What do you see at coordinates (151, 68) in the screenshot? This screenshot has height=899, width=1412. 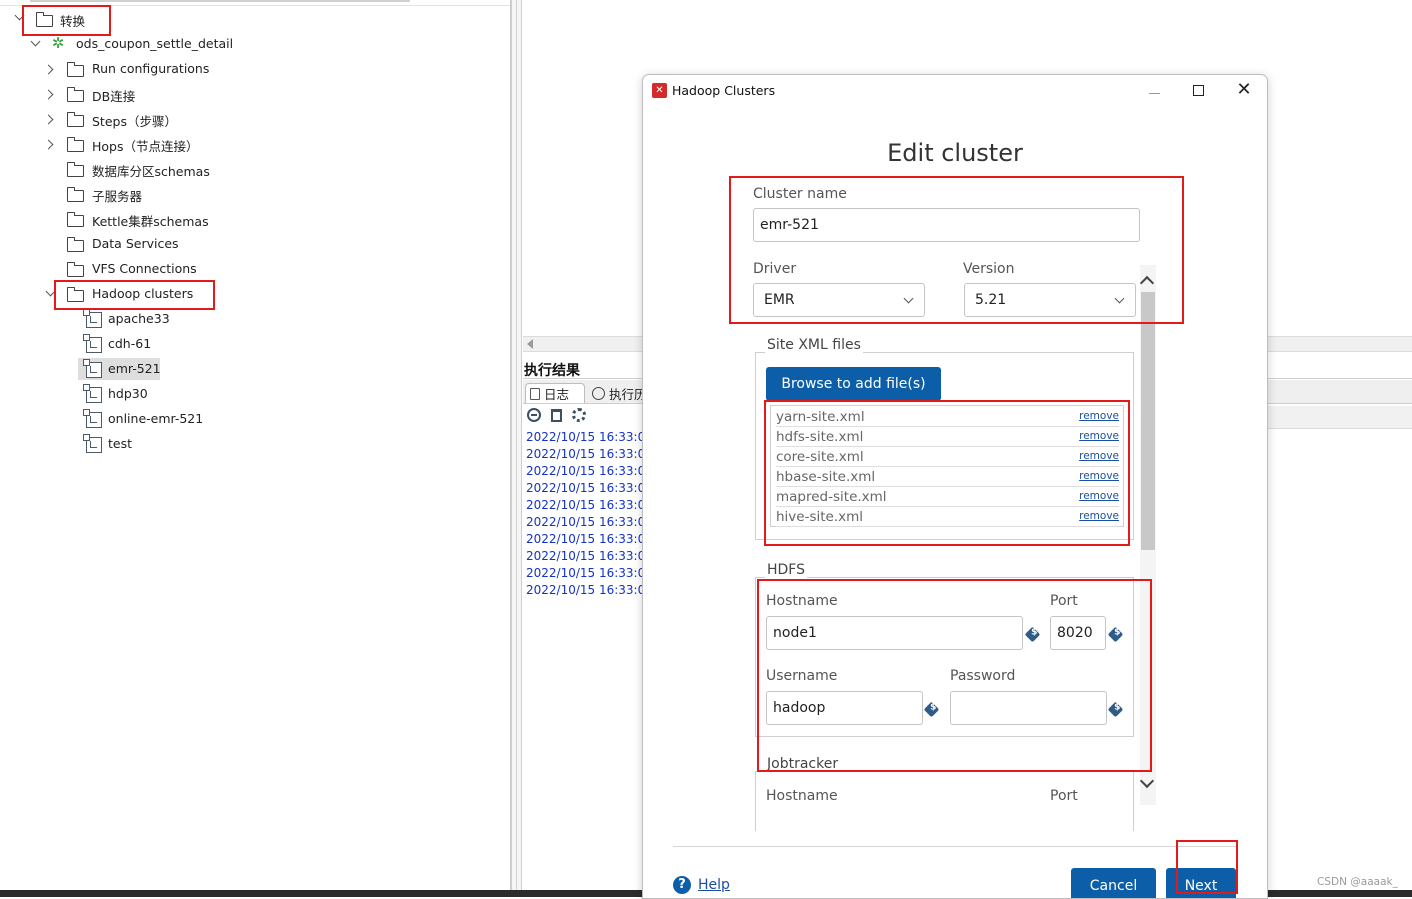 I see `tree-item-label: Run configurations` at bounding box center [151, 68].